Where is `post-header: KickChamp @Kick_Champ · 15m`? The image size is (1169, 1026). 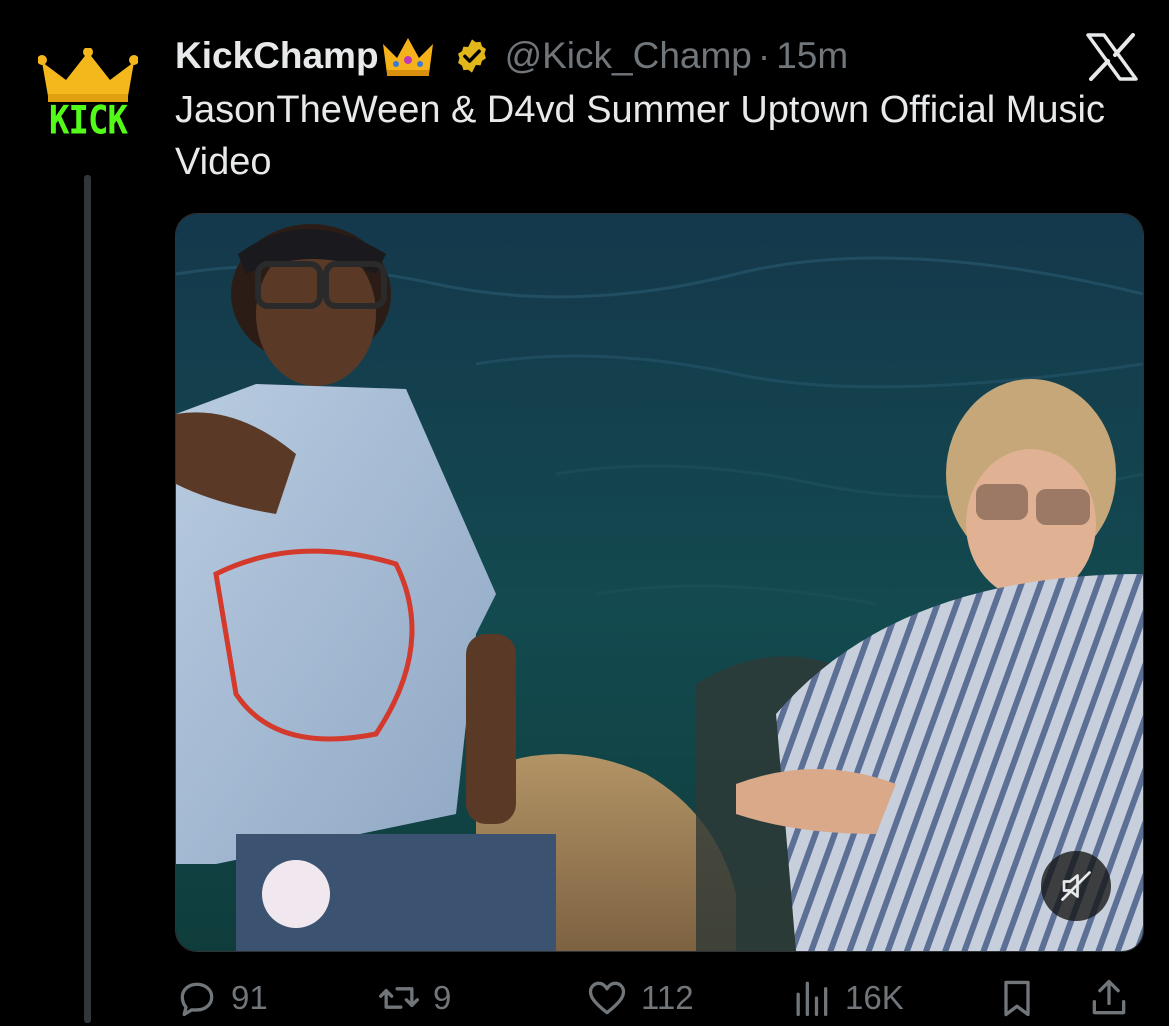 post-header: KickChamp @Kick_Champ · 15m is located at coordinates (511, 56).